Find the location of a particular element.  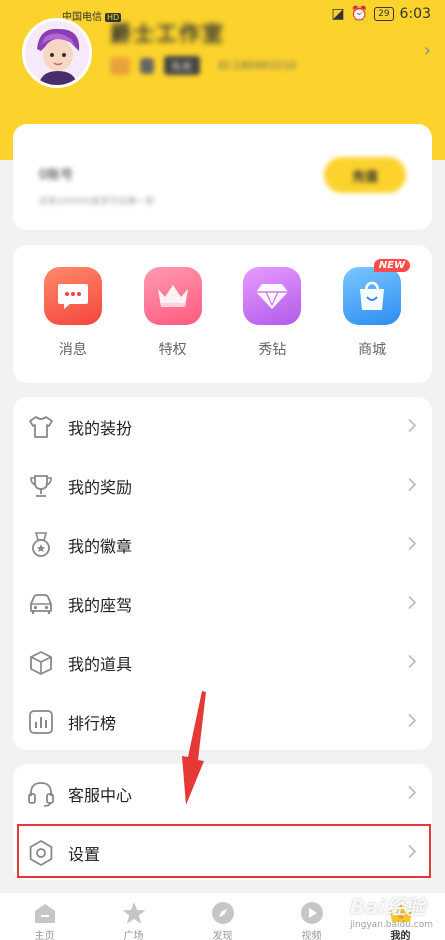

menu-item-settings: 设置 is located at coordinates (222, 852).